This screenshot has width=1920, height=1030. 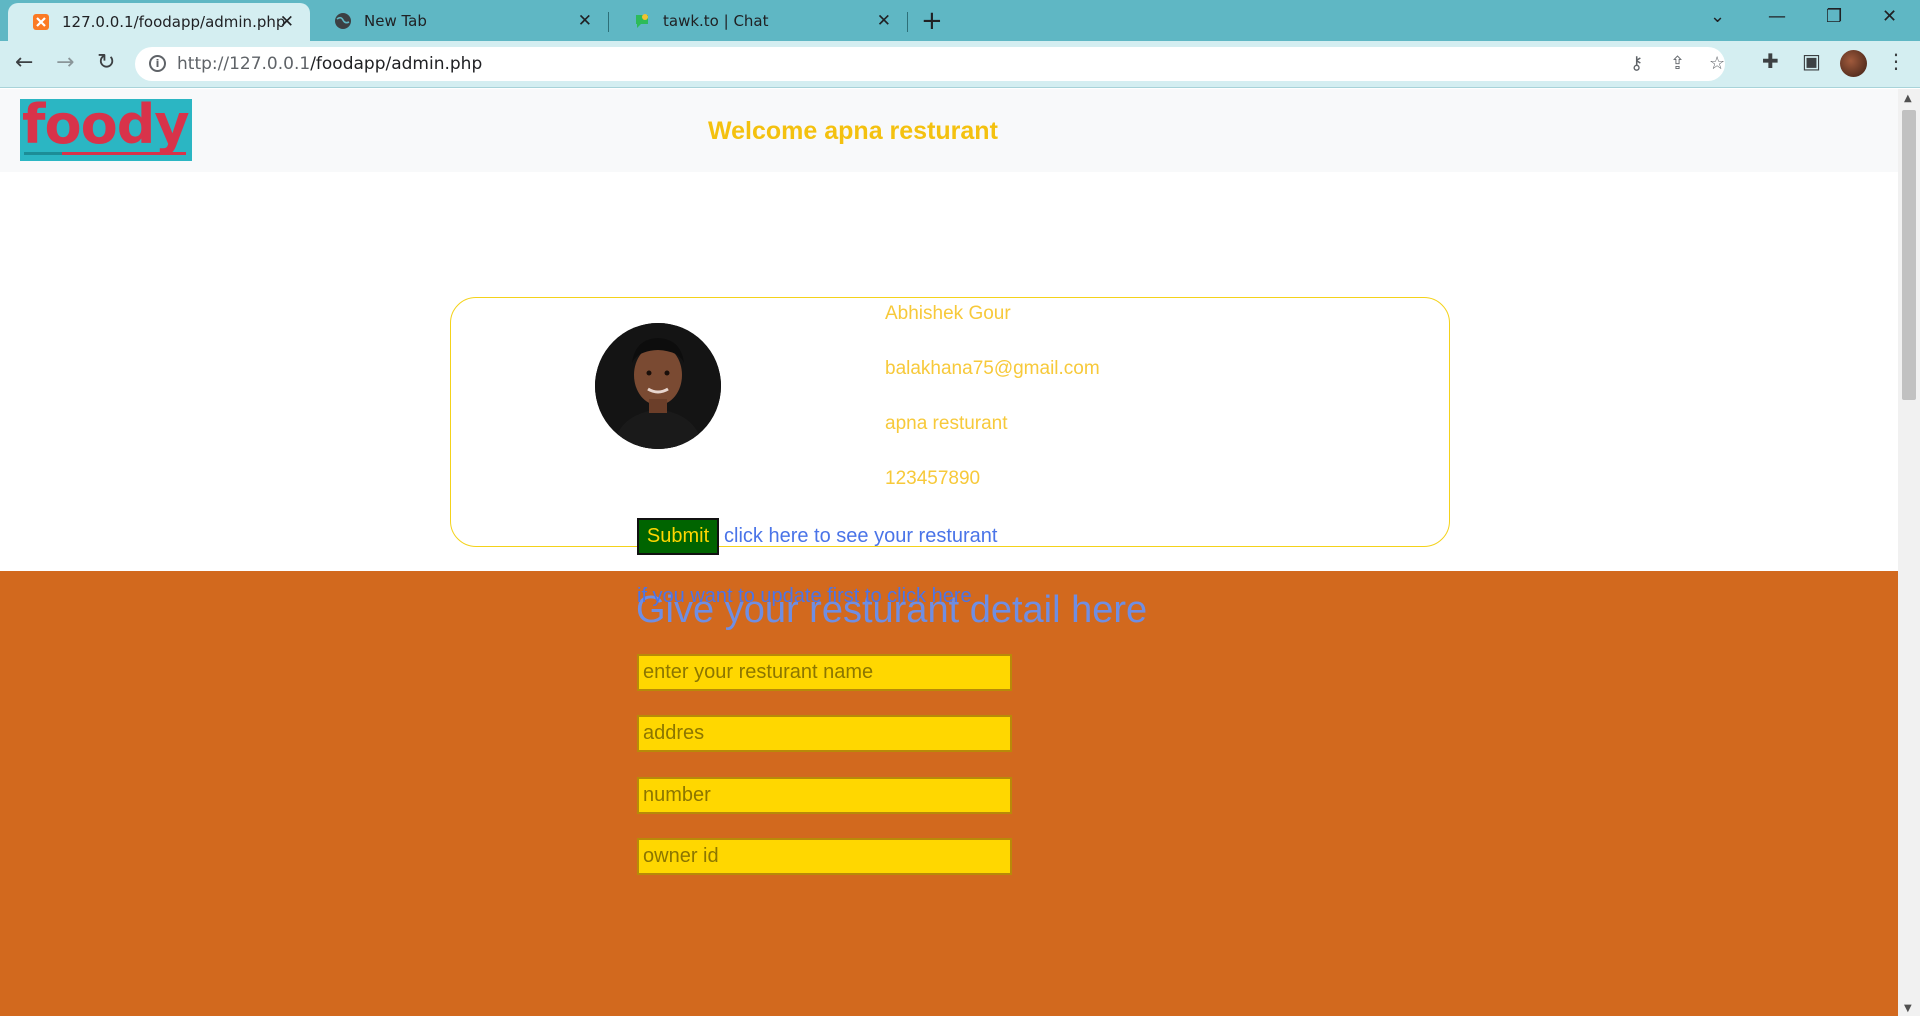 I want to click on tab-title: New Tab, so click(x=395, y=20).